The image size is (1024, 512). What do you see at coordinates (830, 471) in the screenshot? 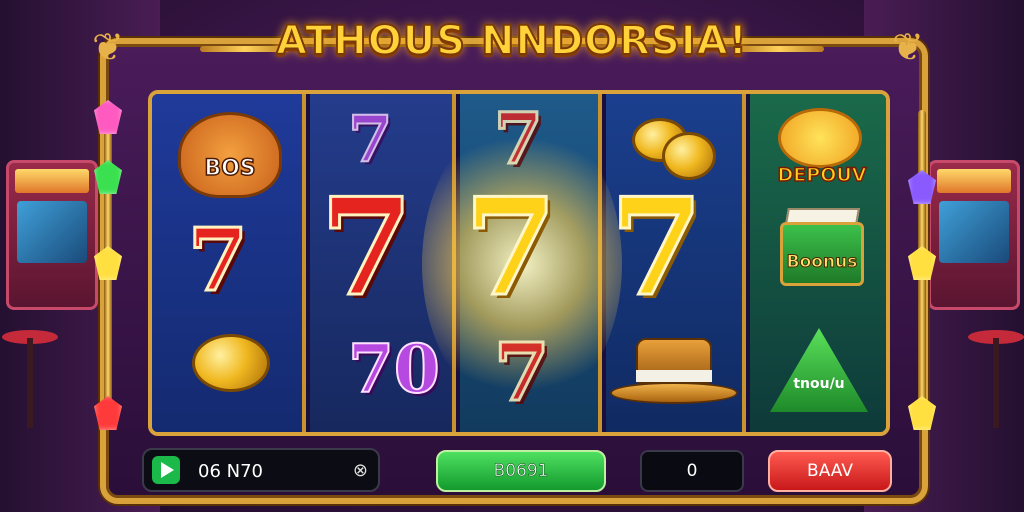
I see `max-bet-button: BAAV` at bounding box center [830, 471].